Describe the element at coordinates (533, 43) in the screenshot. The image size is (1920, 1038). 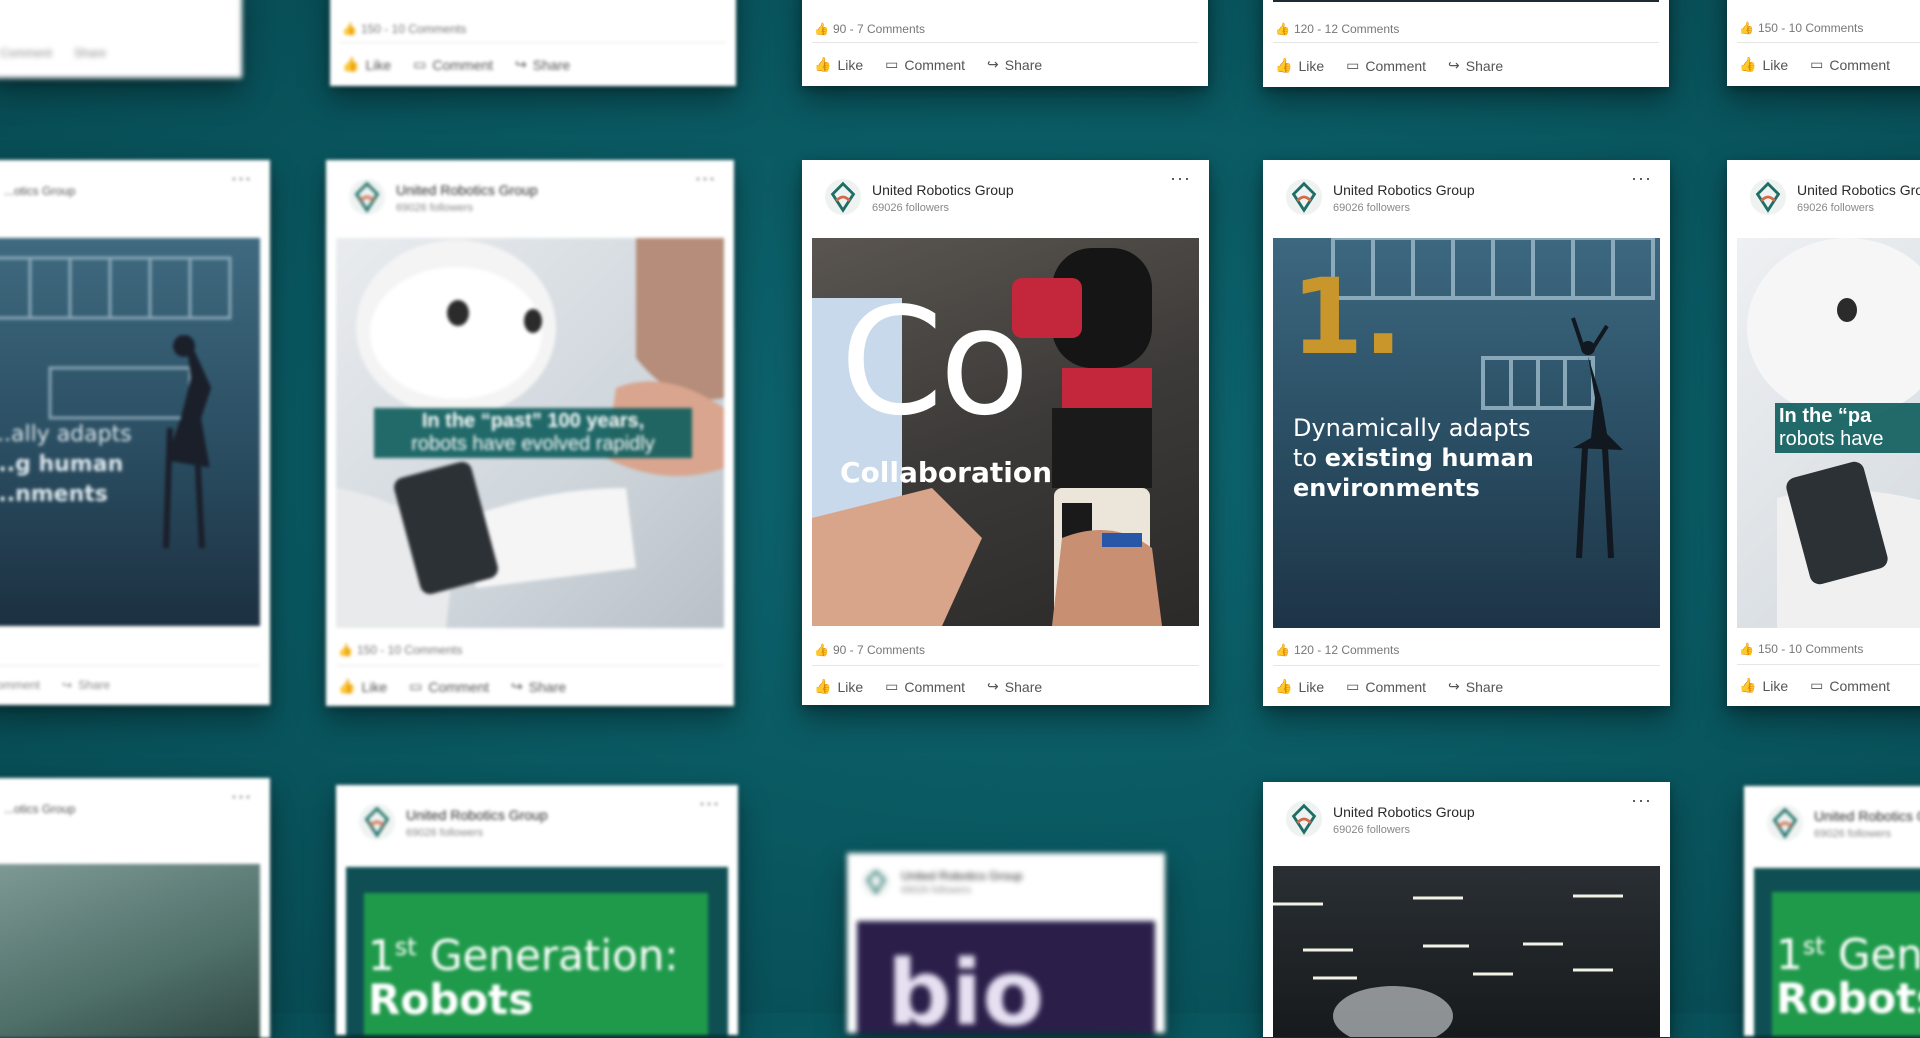
I see `post-card-top-2: 👍 150 - 10 Comments 👍 Like ▭ Comment ↪ Share` at that location.